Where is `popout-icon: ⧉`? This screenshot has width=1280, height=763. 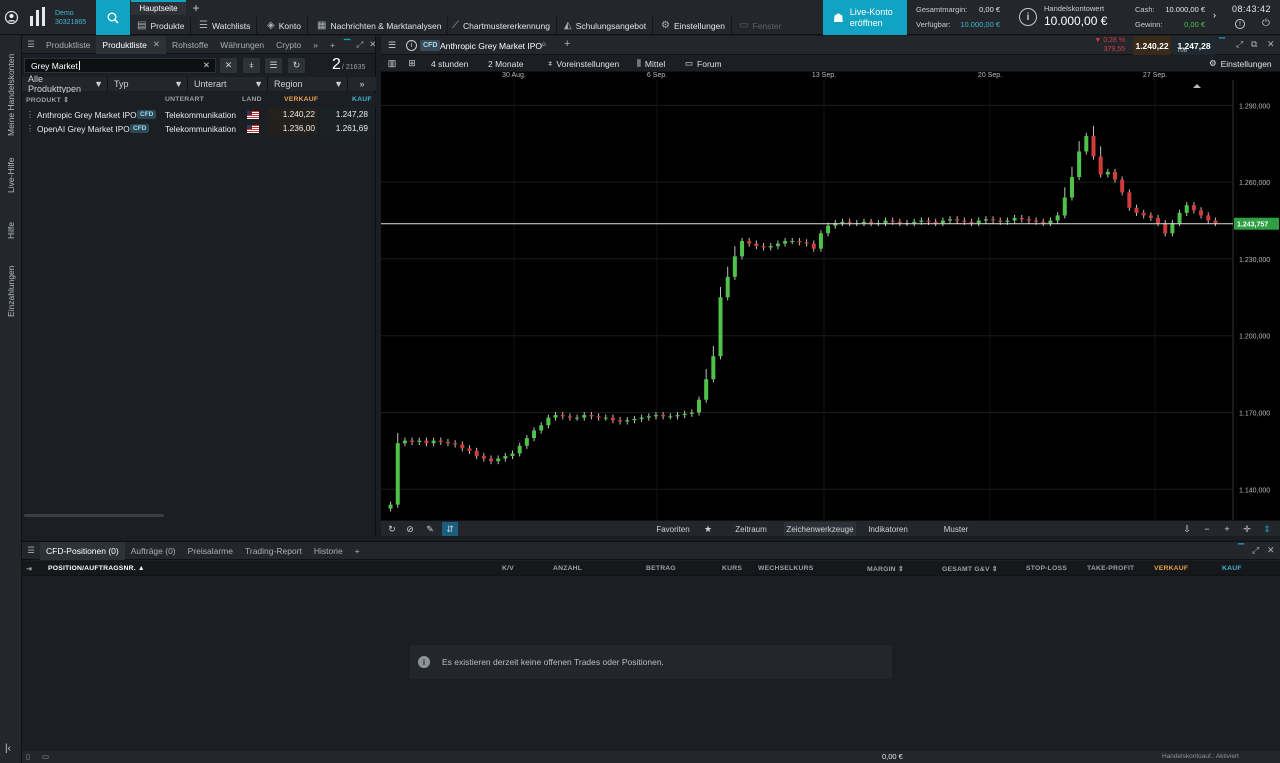 popout-icon: ⧉ is located at coordinates (1254, 44).